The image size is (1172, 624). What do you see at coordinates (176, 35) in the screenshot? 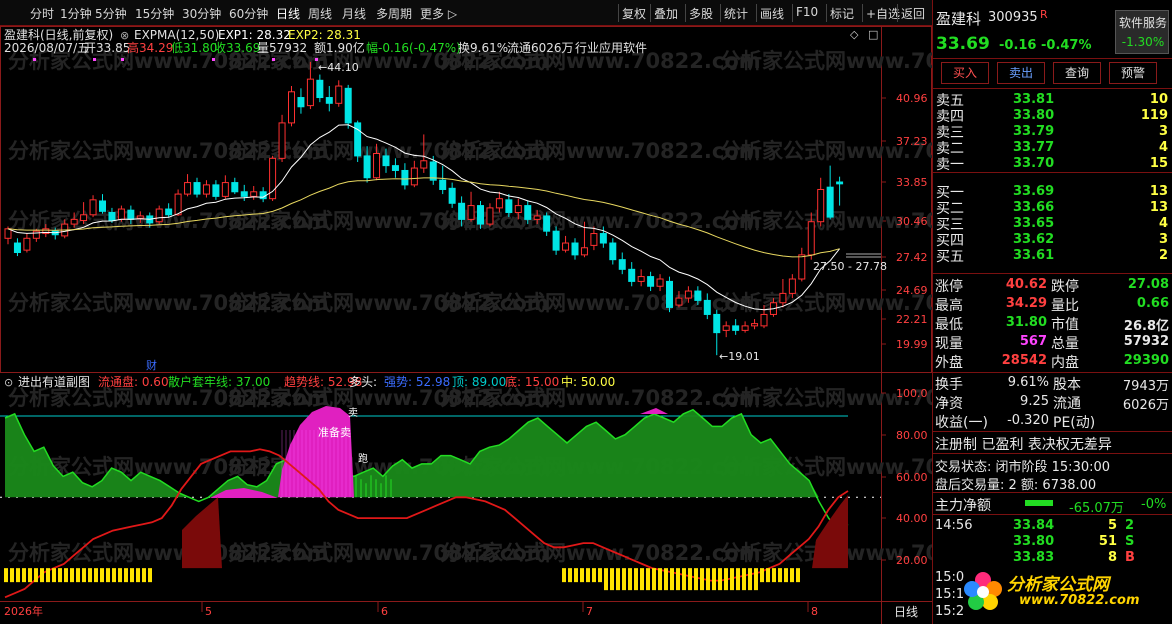
I see `indicator-name: EXPMA(12,50)` at bounding box center [176, 35].